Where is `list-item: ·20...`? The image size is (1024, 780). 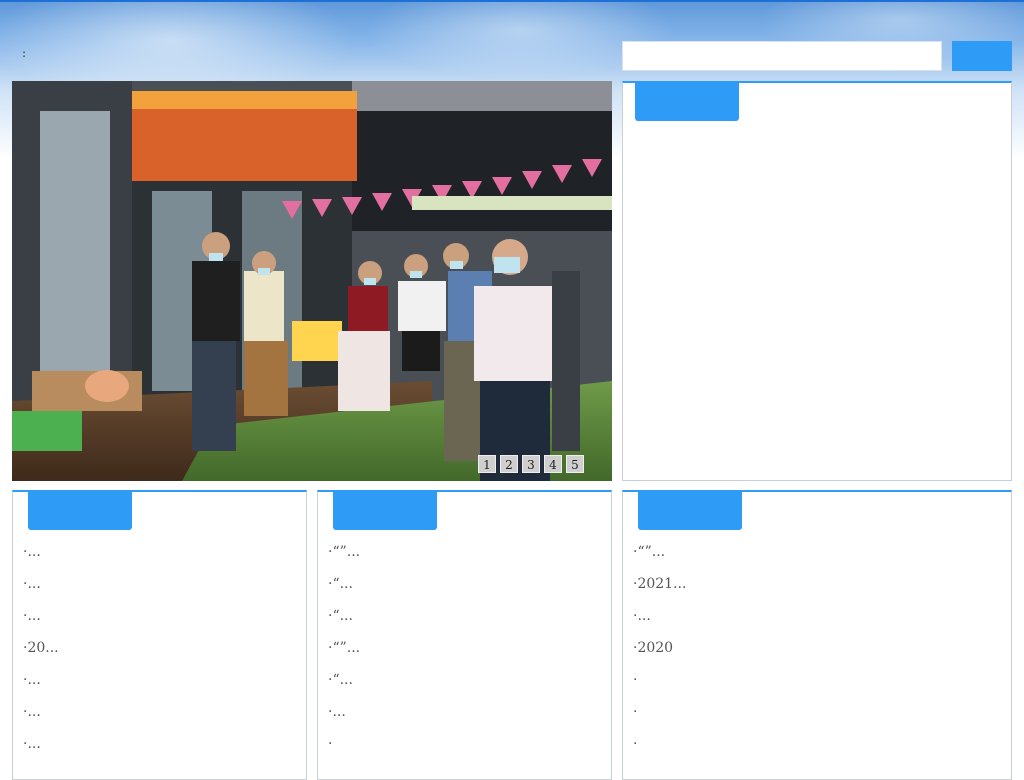
list-item: ·20... is located at coordinates (41, 654).